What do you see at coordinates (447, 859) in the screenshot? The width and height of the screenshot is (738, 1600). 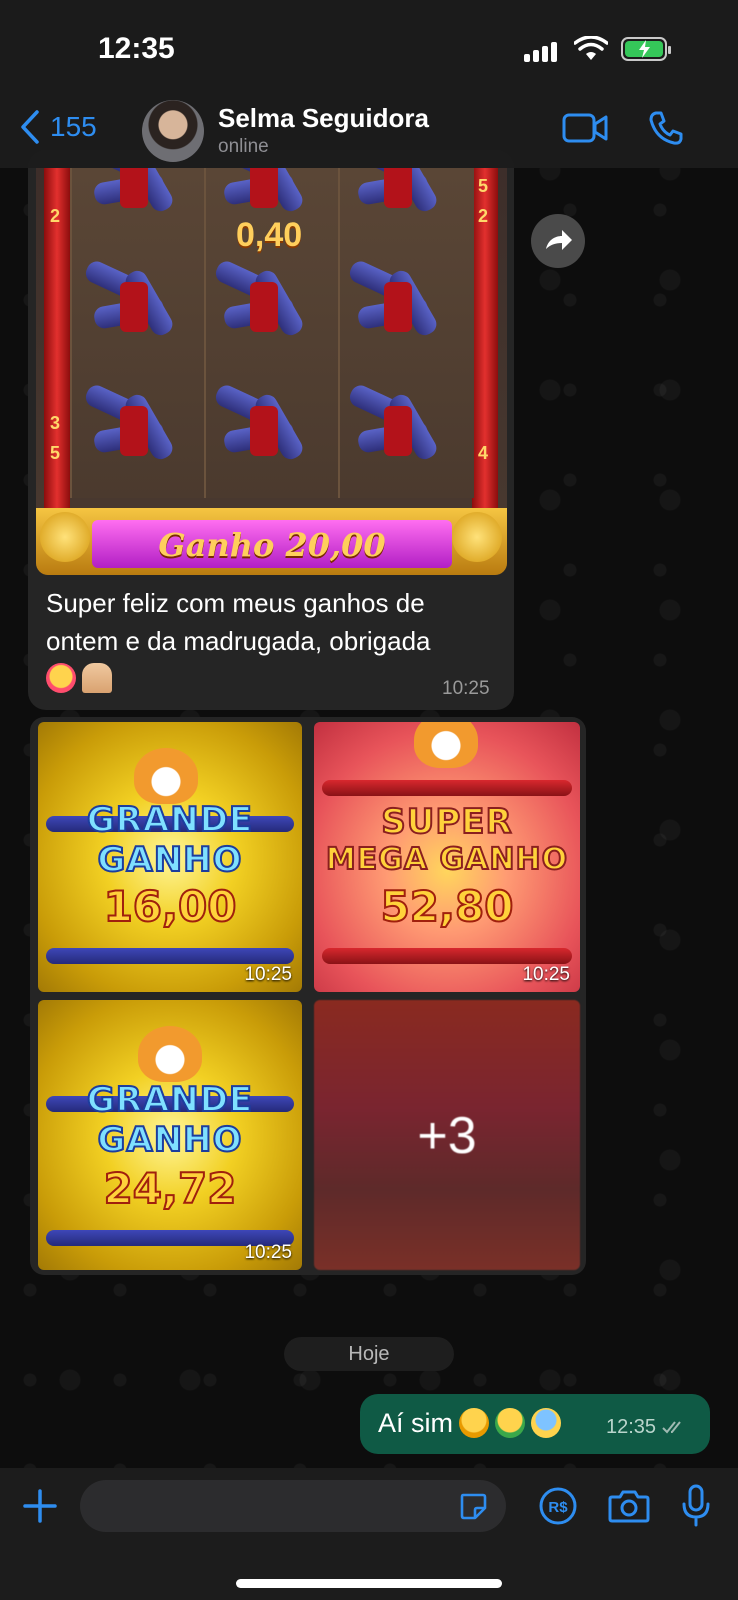 I see `tile-title-line2: MEGA GANHO` at bounding box center [447, 859].